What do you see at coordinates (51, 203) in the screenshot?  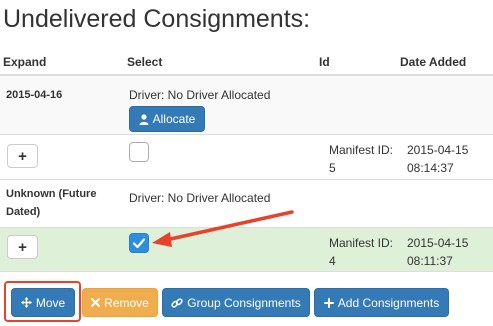 I see `group-label-2: Unknown (Future Dated)` at bounding box center [51, 203].